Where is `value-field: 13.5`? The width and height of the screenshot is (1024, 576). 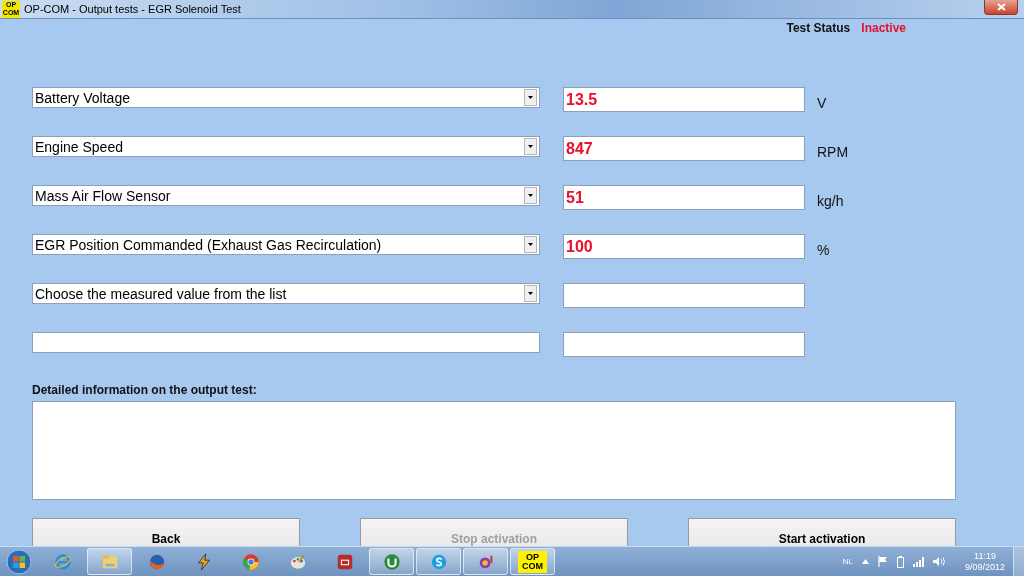 value-field: 13.5 is located at coordinates (684, 99).